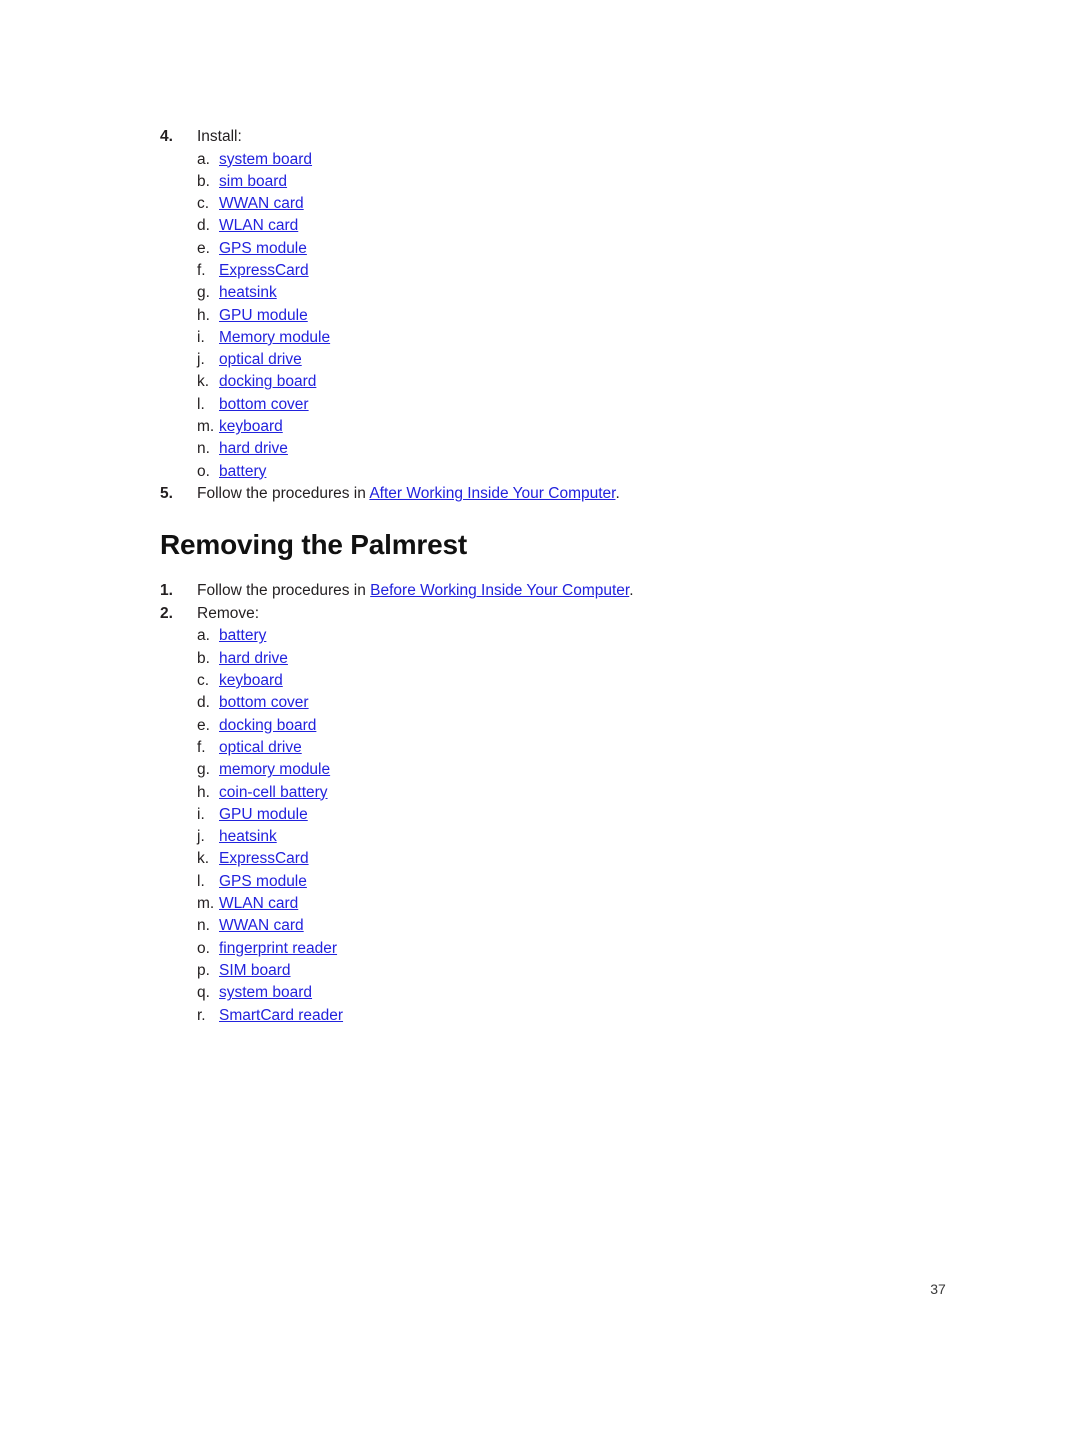 This screenshot has height=1434, width=1080. What do you see at coordinates (560, 1016) in the screenshot?
I see `list-item: r. SmartCard reader` at bounding box center [560, 1016].